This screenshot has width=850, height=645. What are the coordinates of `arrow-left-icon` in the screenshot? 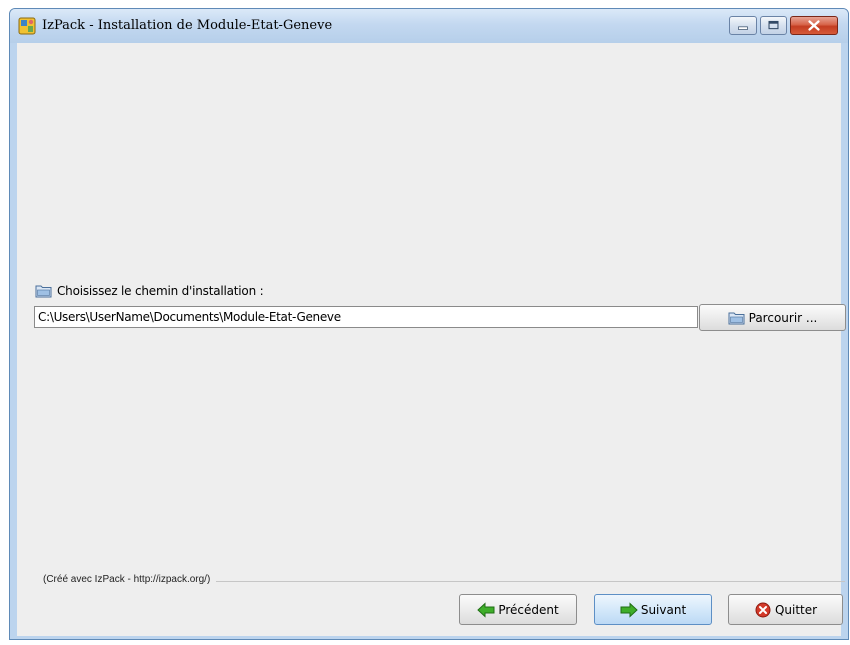 It's located at (486, 609).